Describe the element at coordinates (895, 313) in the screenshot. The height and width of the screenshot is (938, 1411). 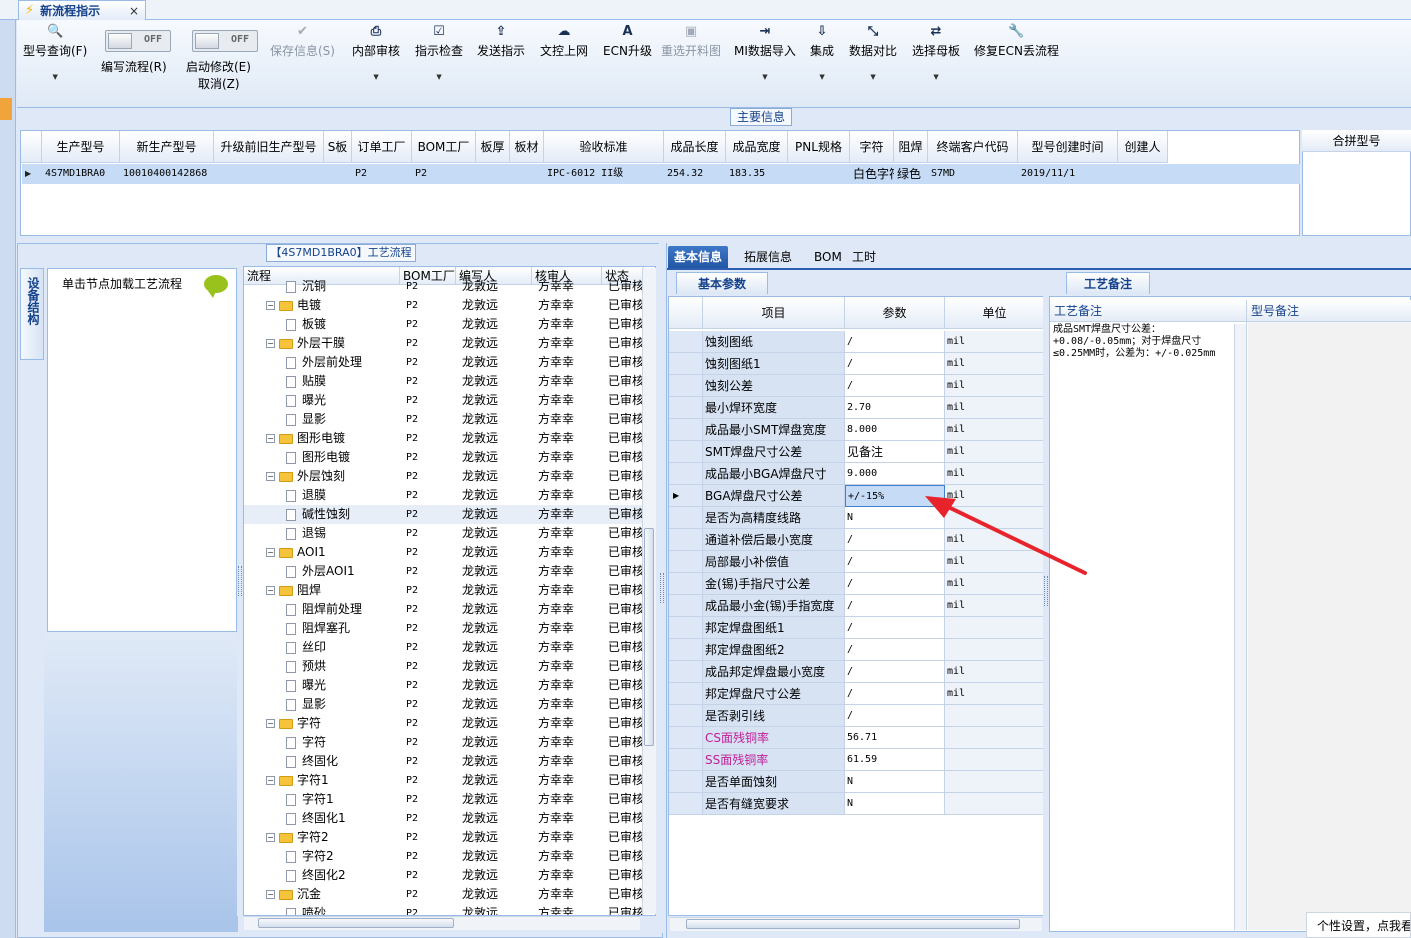
I see `params-column-header: 参数` at that location.